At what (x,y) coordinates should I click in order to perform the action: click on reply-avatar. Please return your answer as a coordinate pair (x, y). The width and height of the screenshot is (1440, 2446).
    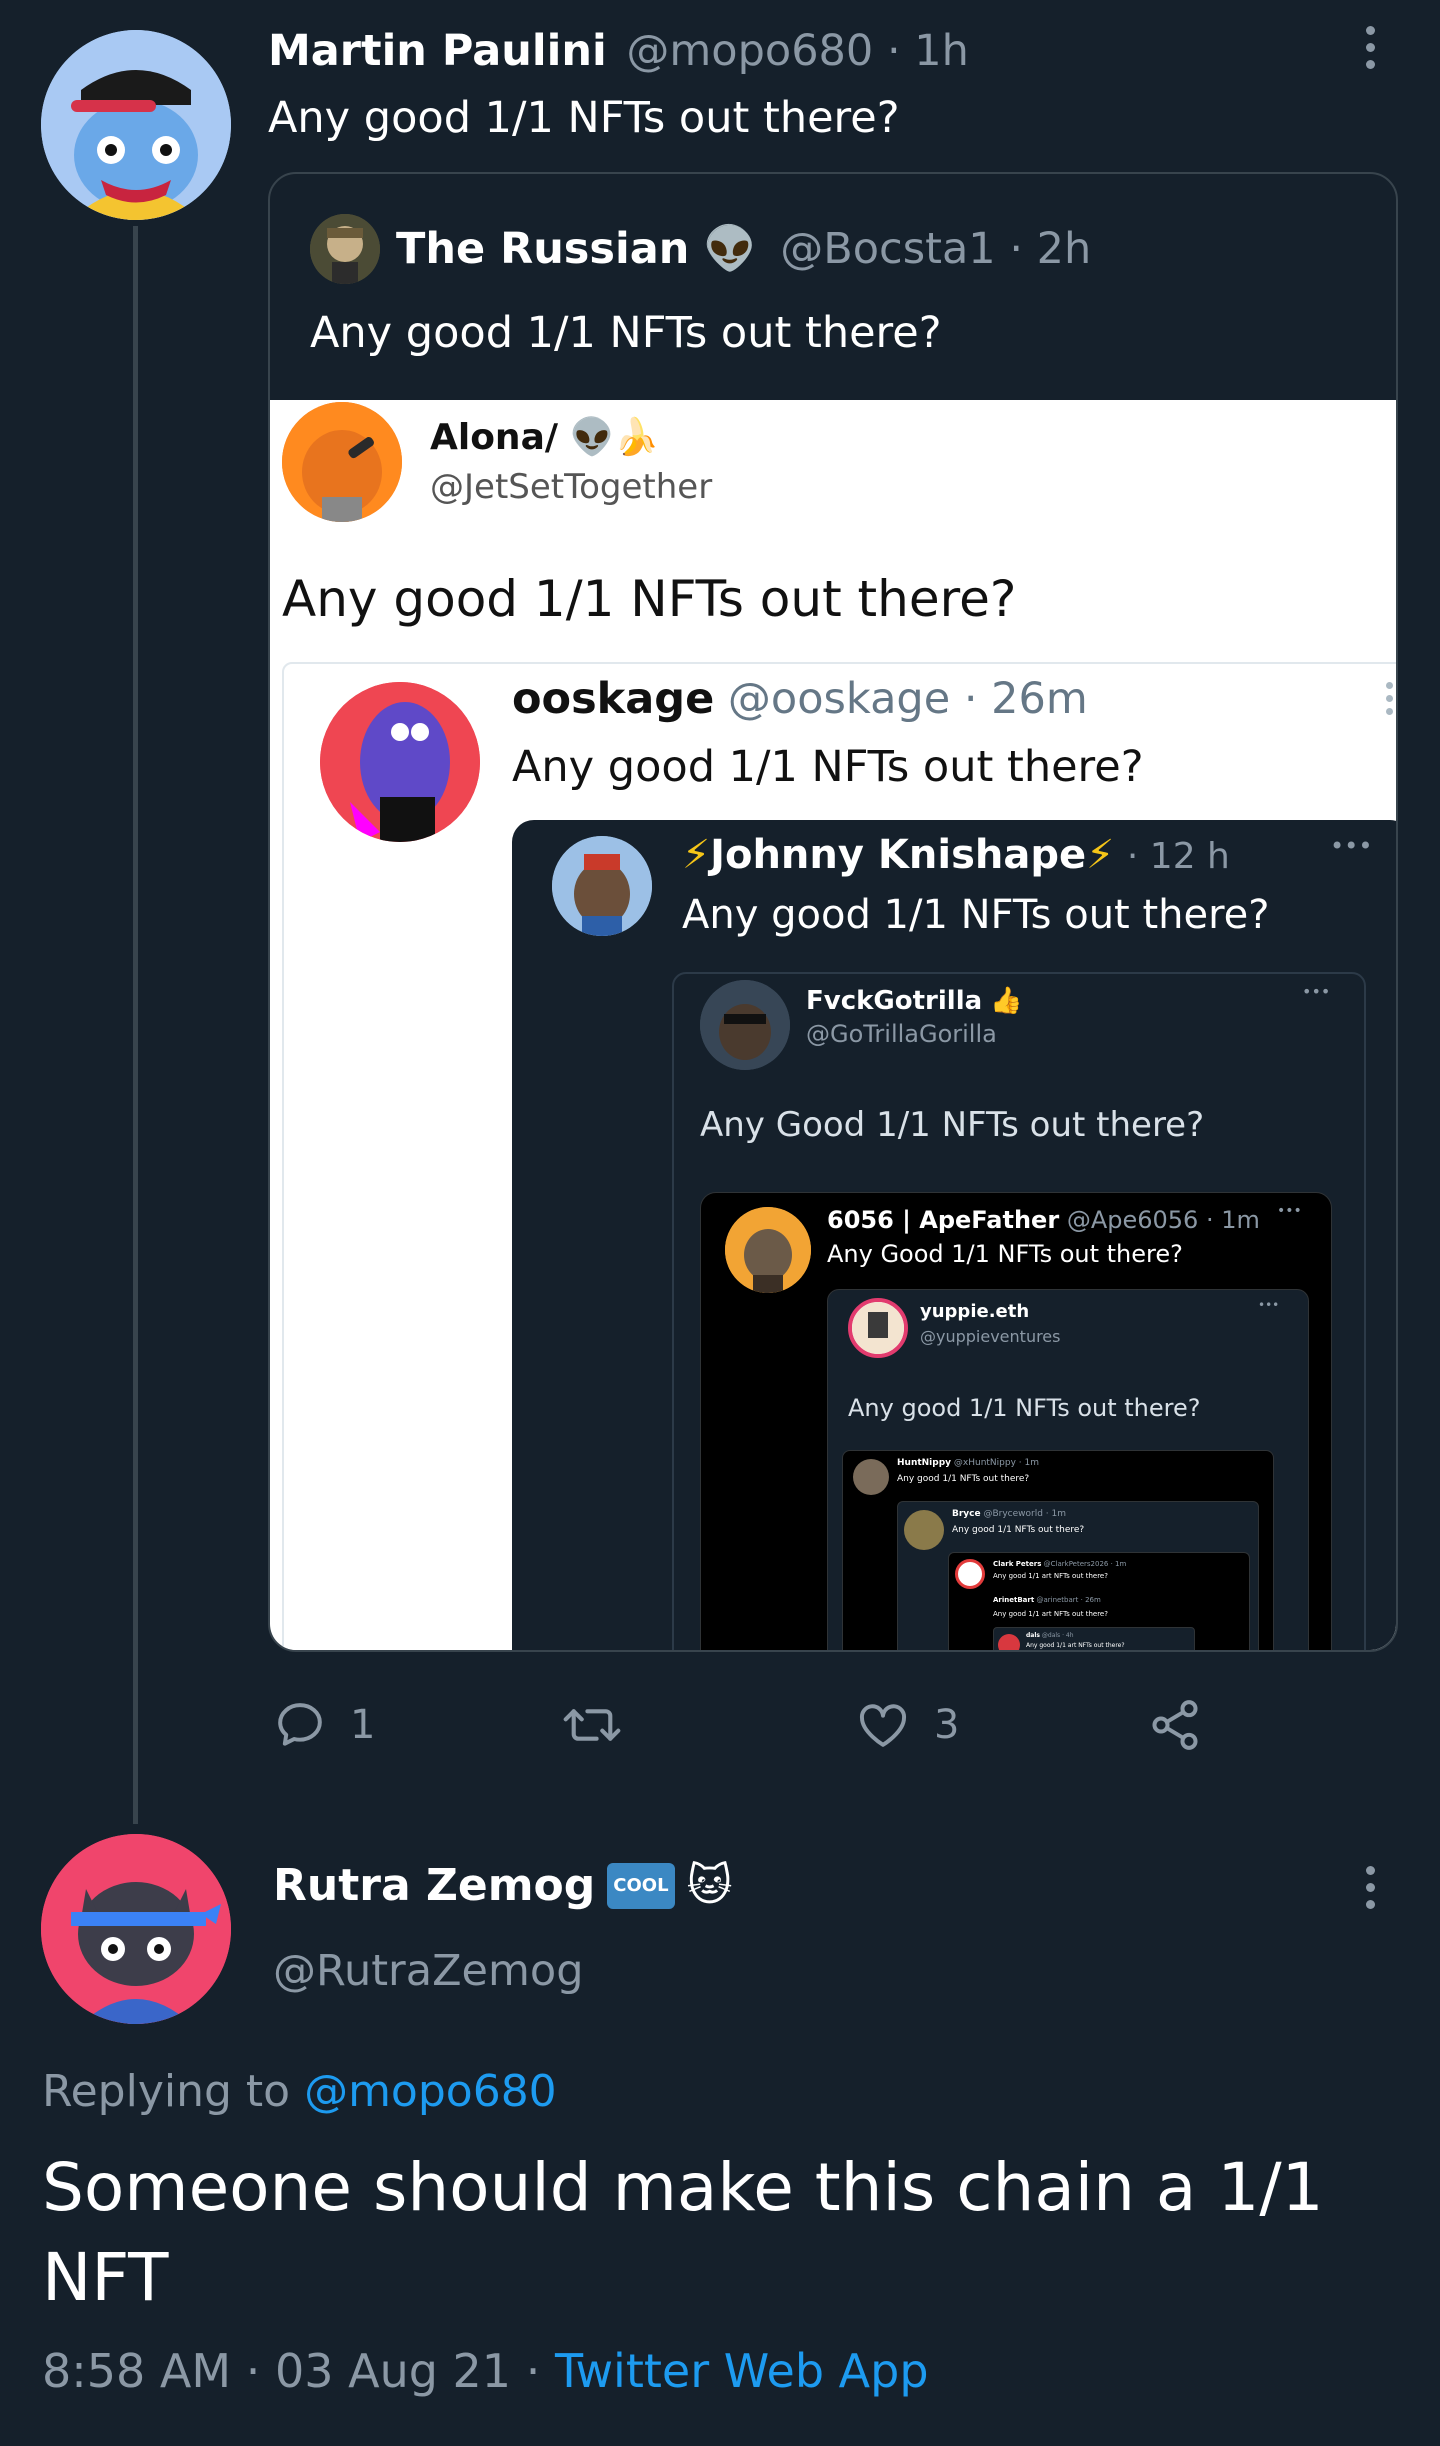
    Looking at the image, I should click on (136, 1929).